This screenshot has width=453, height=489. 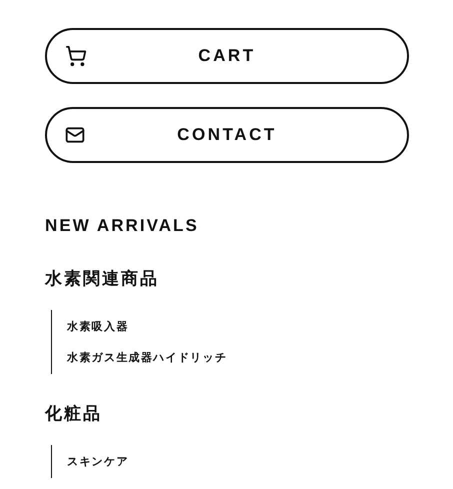 I want to click on subcategory-link: 水素吸入器, so click(x=237, y=326).